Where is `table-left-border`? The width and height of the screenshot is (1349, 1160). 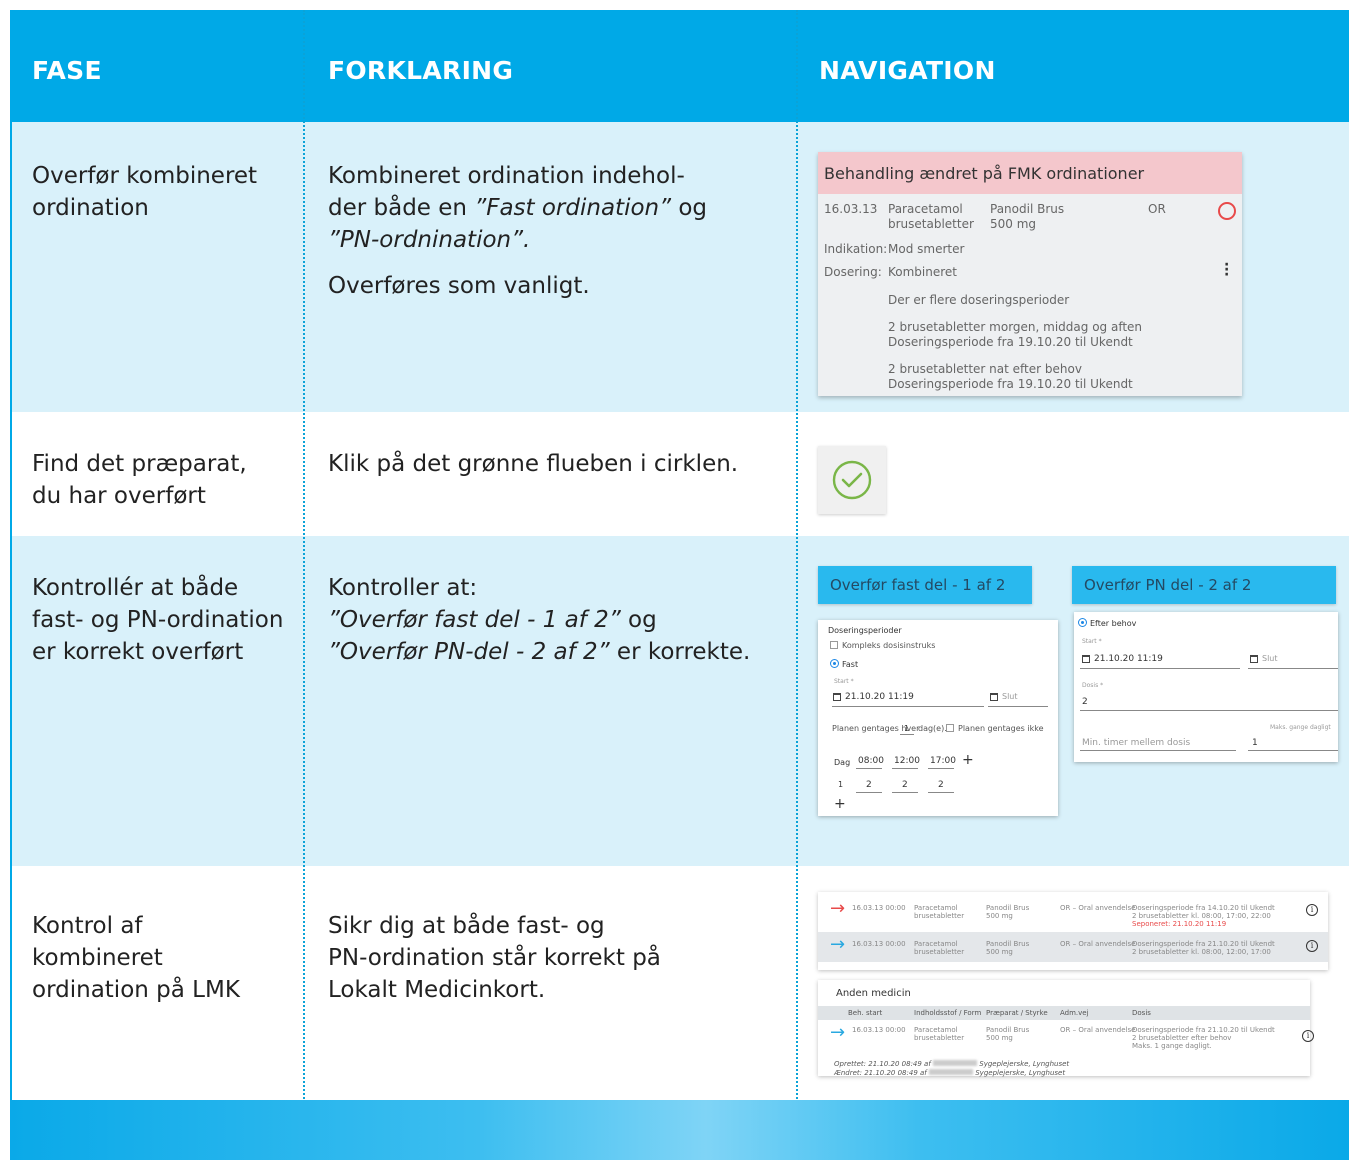
table-left-border is located at coordinates (11, 611).